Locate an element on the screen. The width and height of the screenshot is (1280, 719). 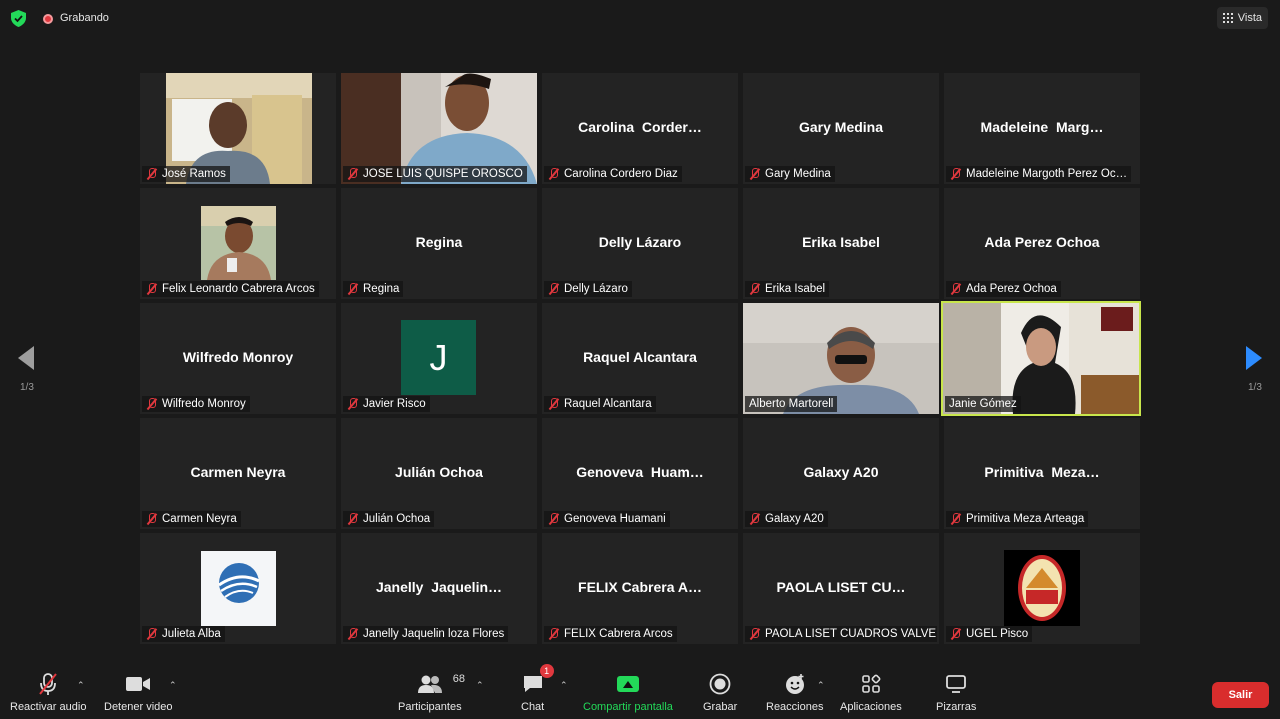
share-screen-icon is located at coordinates (627, 684).